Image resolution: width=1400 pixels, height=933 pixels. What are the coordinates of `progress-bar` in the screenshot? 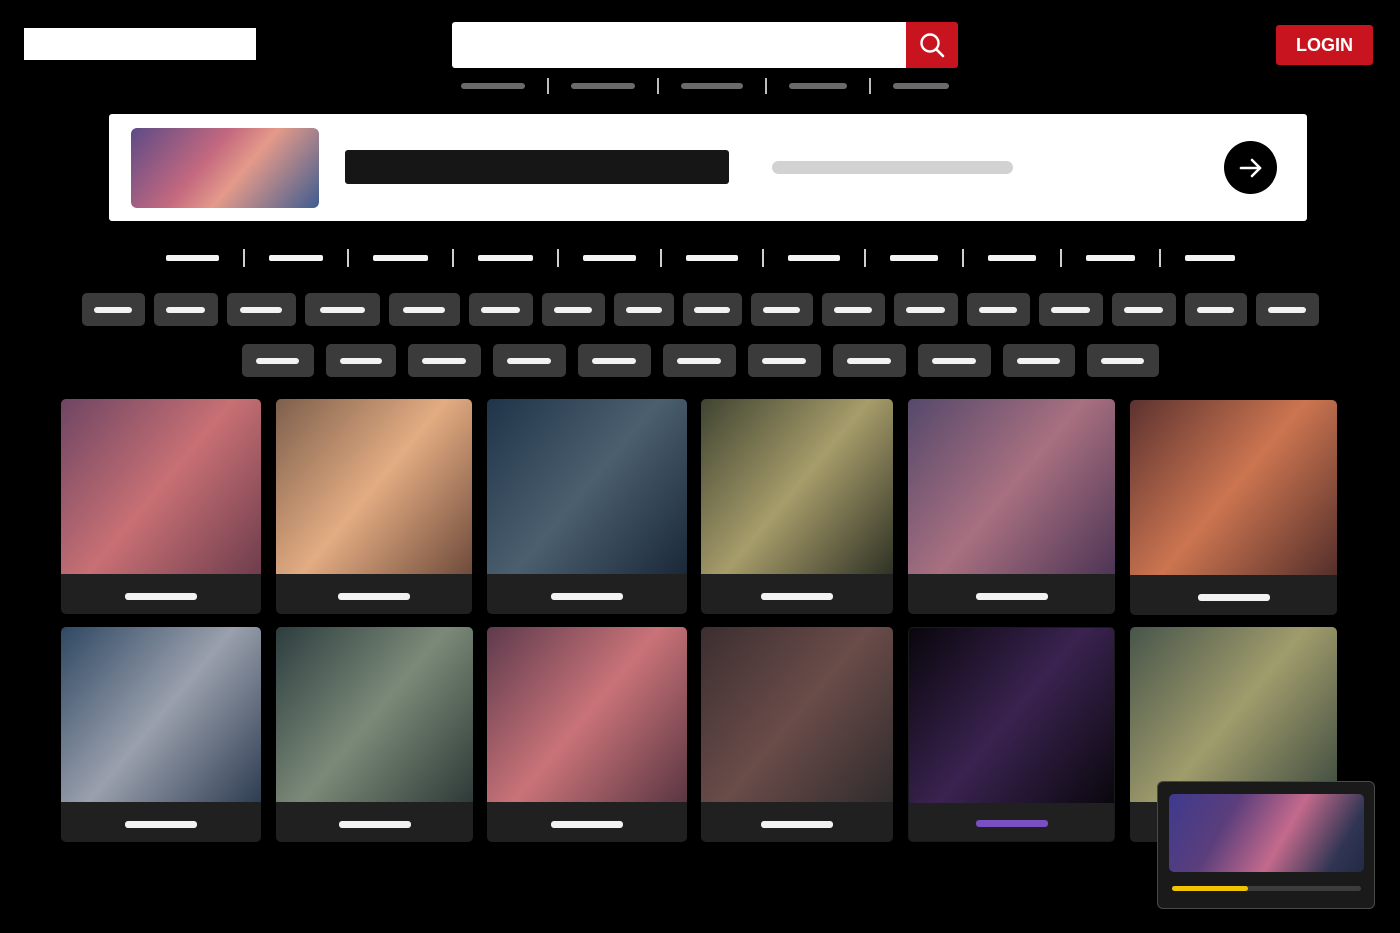 It's located at (1266, 888).